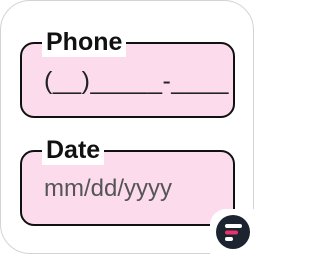  I want to click on date-label: Date, so click(73, 150).